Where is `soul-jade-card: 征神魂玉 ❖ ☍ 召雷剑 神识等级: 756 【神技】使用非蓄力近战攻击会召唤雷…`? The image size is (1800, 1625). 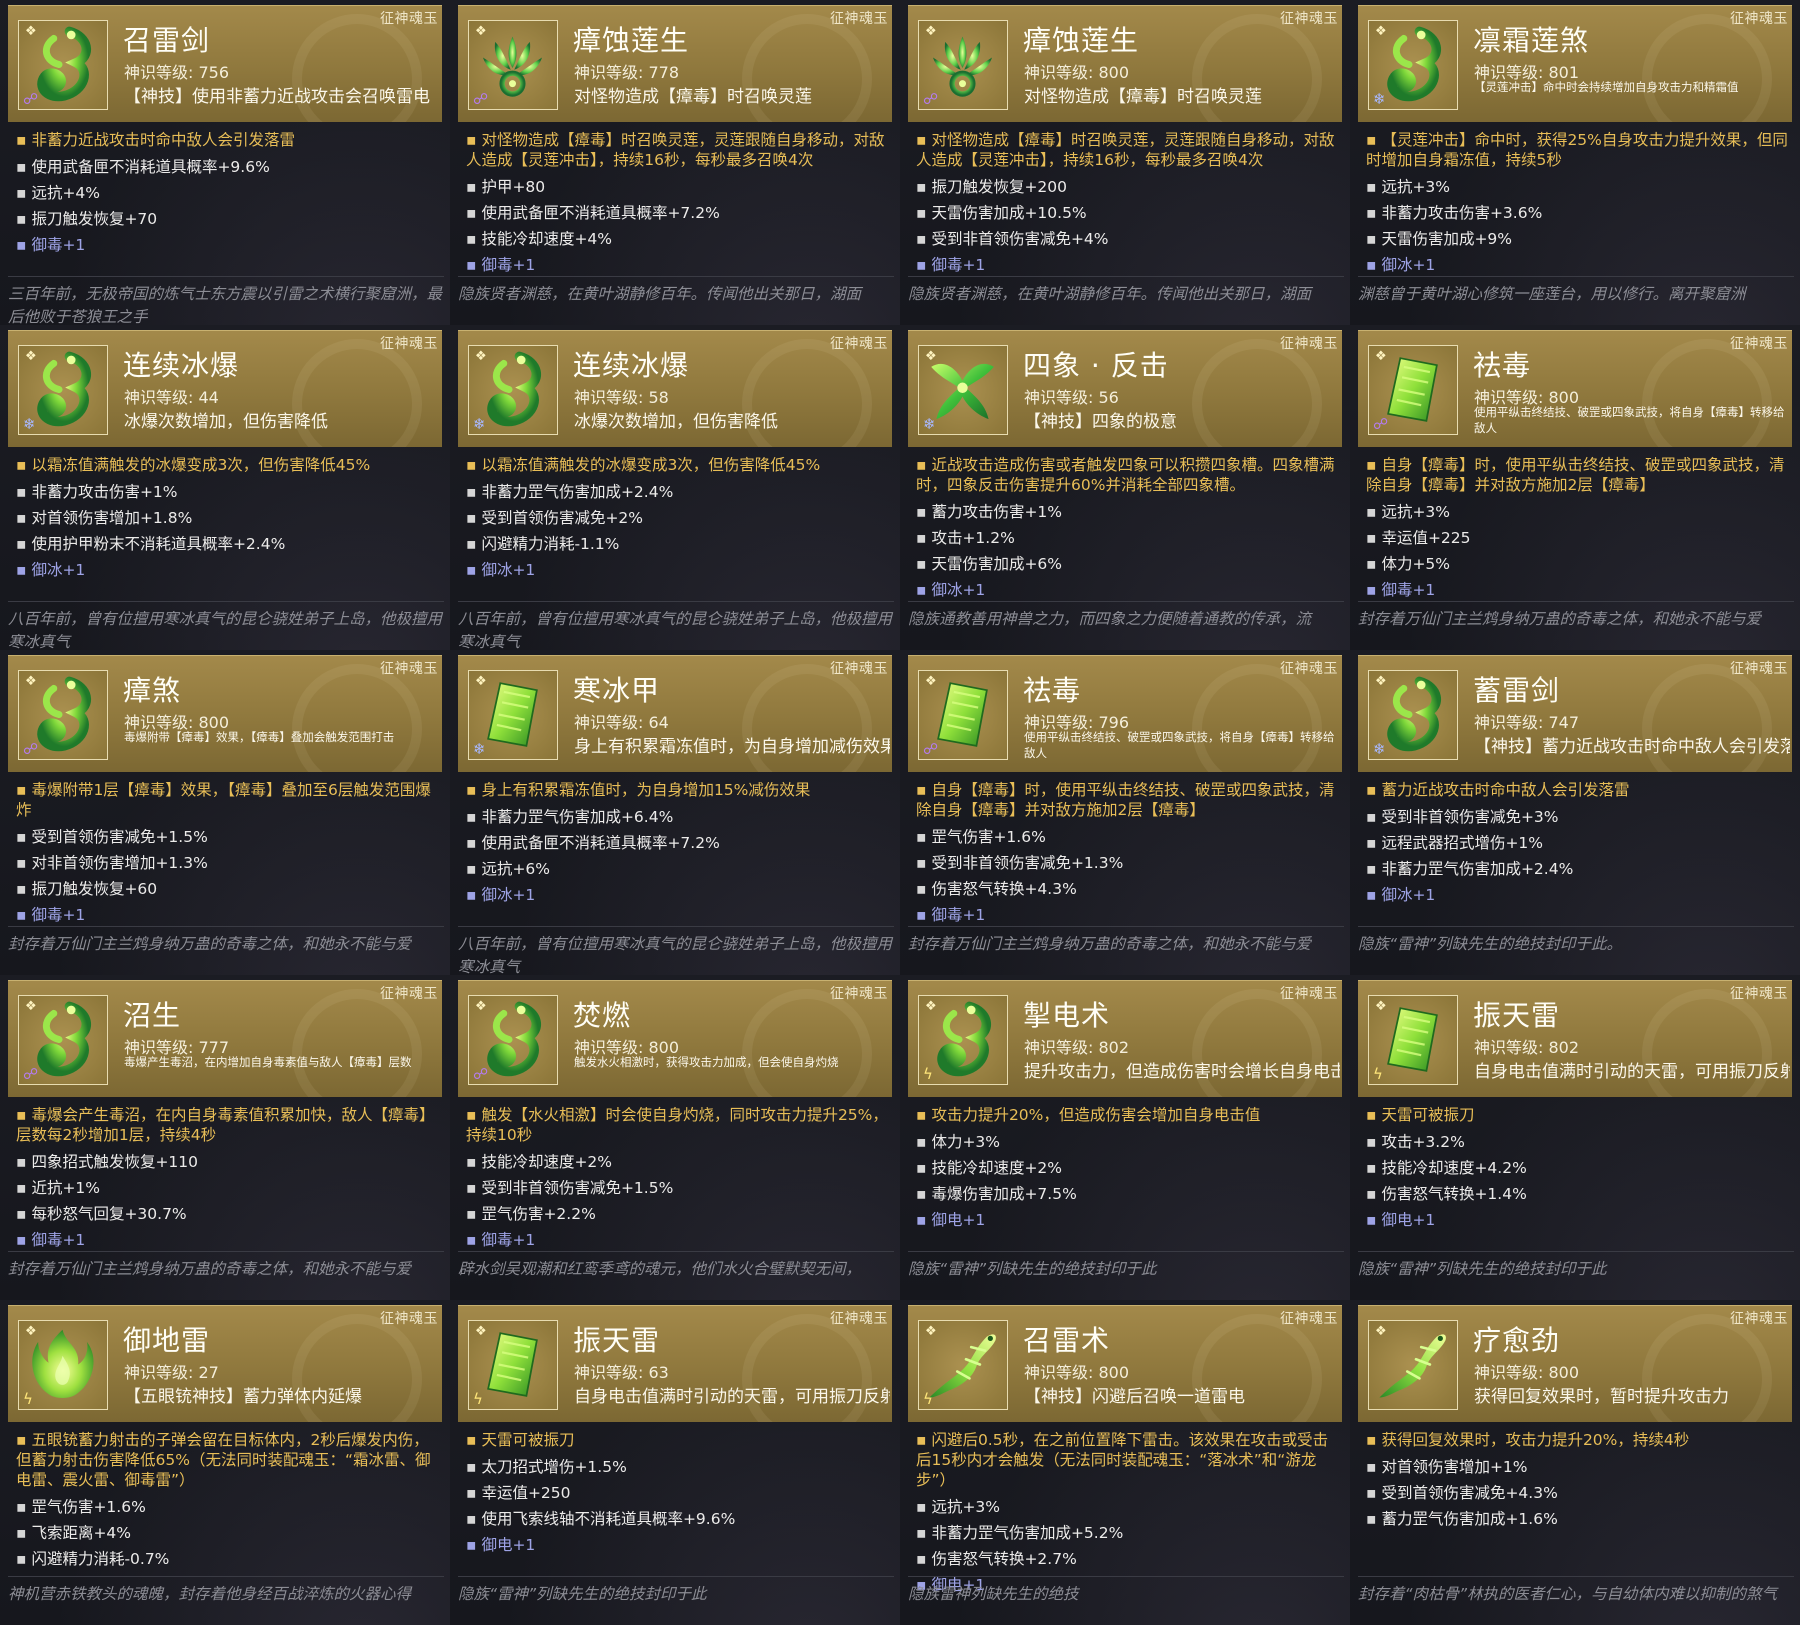
soul-jade-card: 征神魂玉 ❖ ☍ 召雷剑 神识等级: 756 【神技】使用非蓄力近战攻击会召唤雷… is located at coordinates (225, 162).